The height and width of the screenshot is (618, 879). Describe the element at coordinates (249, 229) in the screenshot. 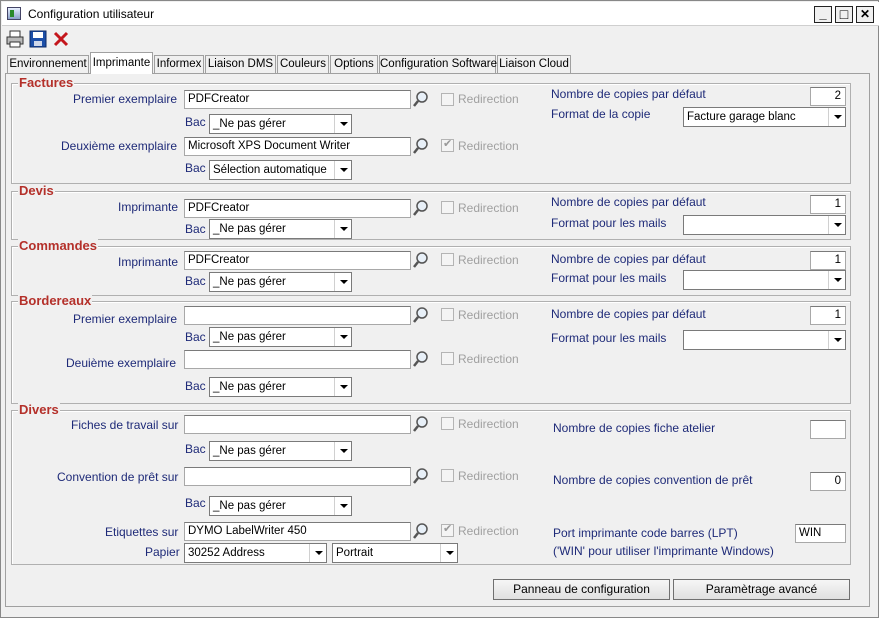

I see `devis-bac-value: _Ne pas gérer` at that location.